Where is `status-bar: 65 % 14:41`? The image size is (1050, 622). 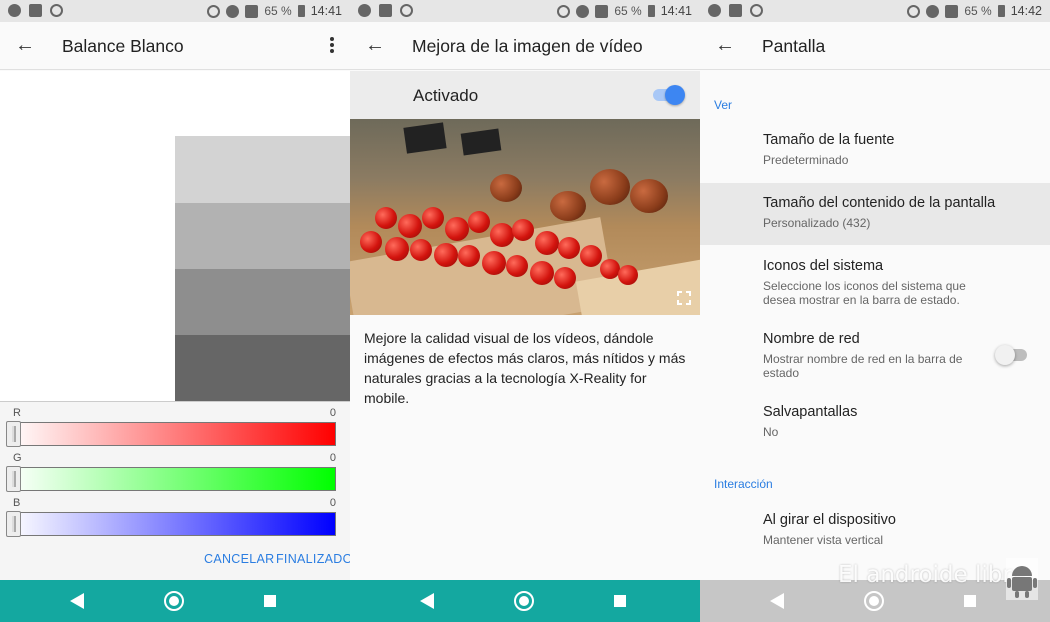
status-bar: 65 % 14:41 is located at coordinates (525, 11).